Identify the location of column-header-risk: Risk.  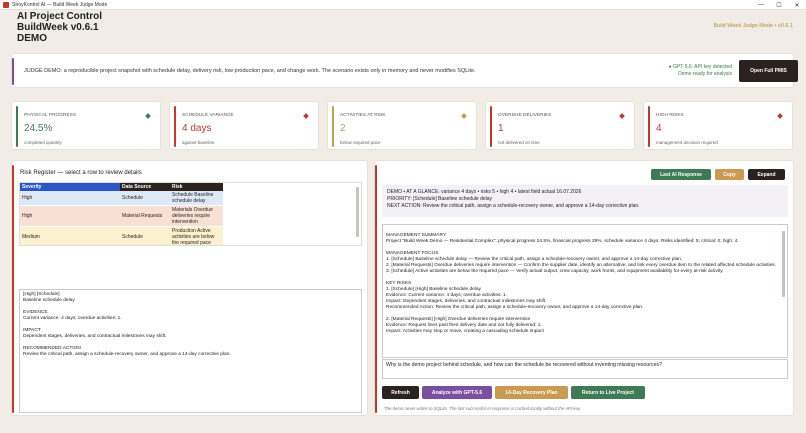
(196, 187).